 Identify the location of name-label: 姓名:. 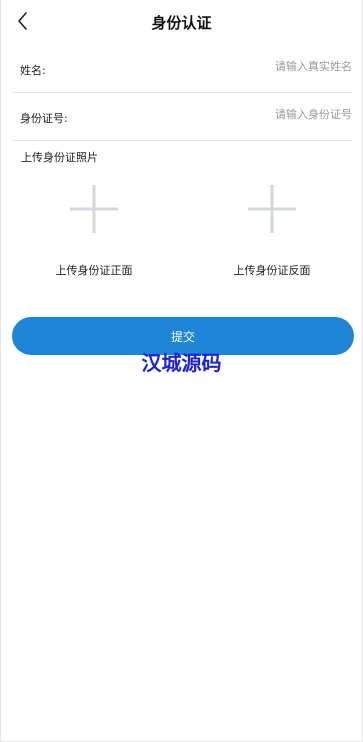
(33, 70).